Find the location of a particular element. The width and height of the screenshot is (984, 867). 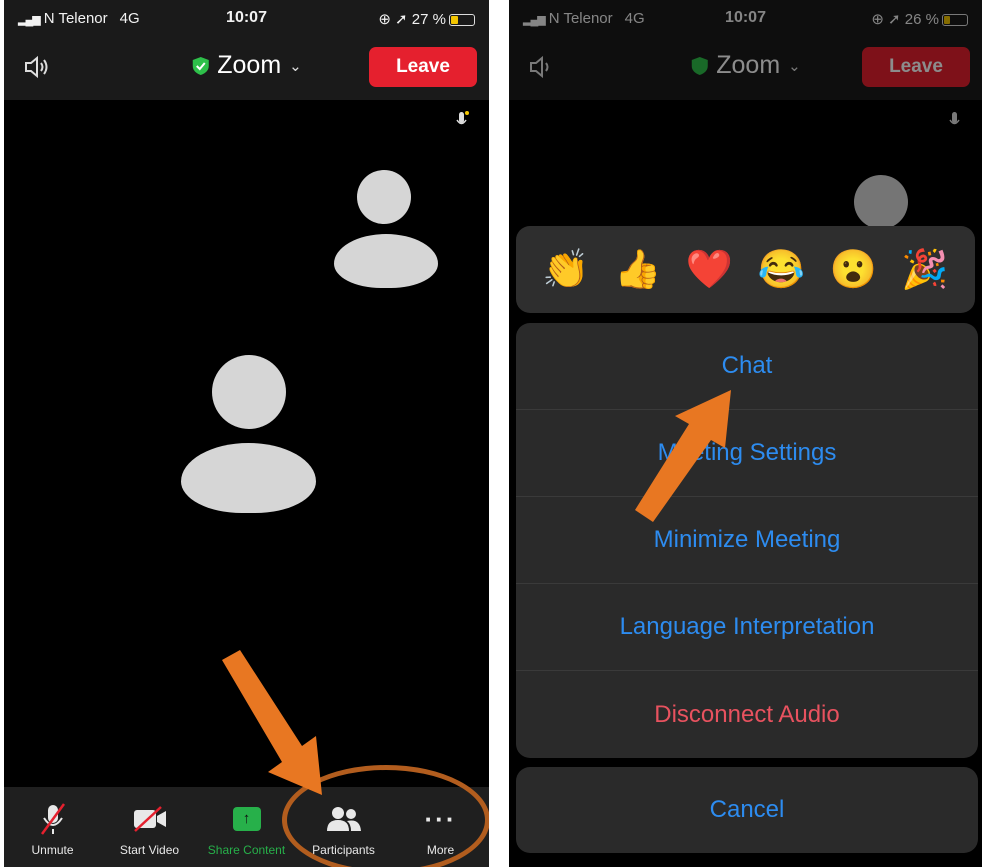

status-bar: ▂▄▆ N Telenor 4G 10:07 ⊕ ➚ 27 % is located at coordinates (246, 19).